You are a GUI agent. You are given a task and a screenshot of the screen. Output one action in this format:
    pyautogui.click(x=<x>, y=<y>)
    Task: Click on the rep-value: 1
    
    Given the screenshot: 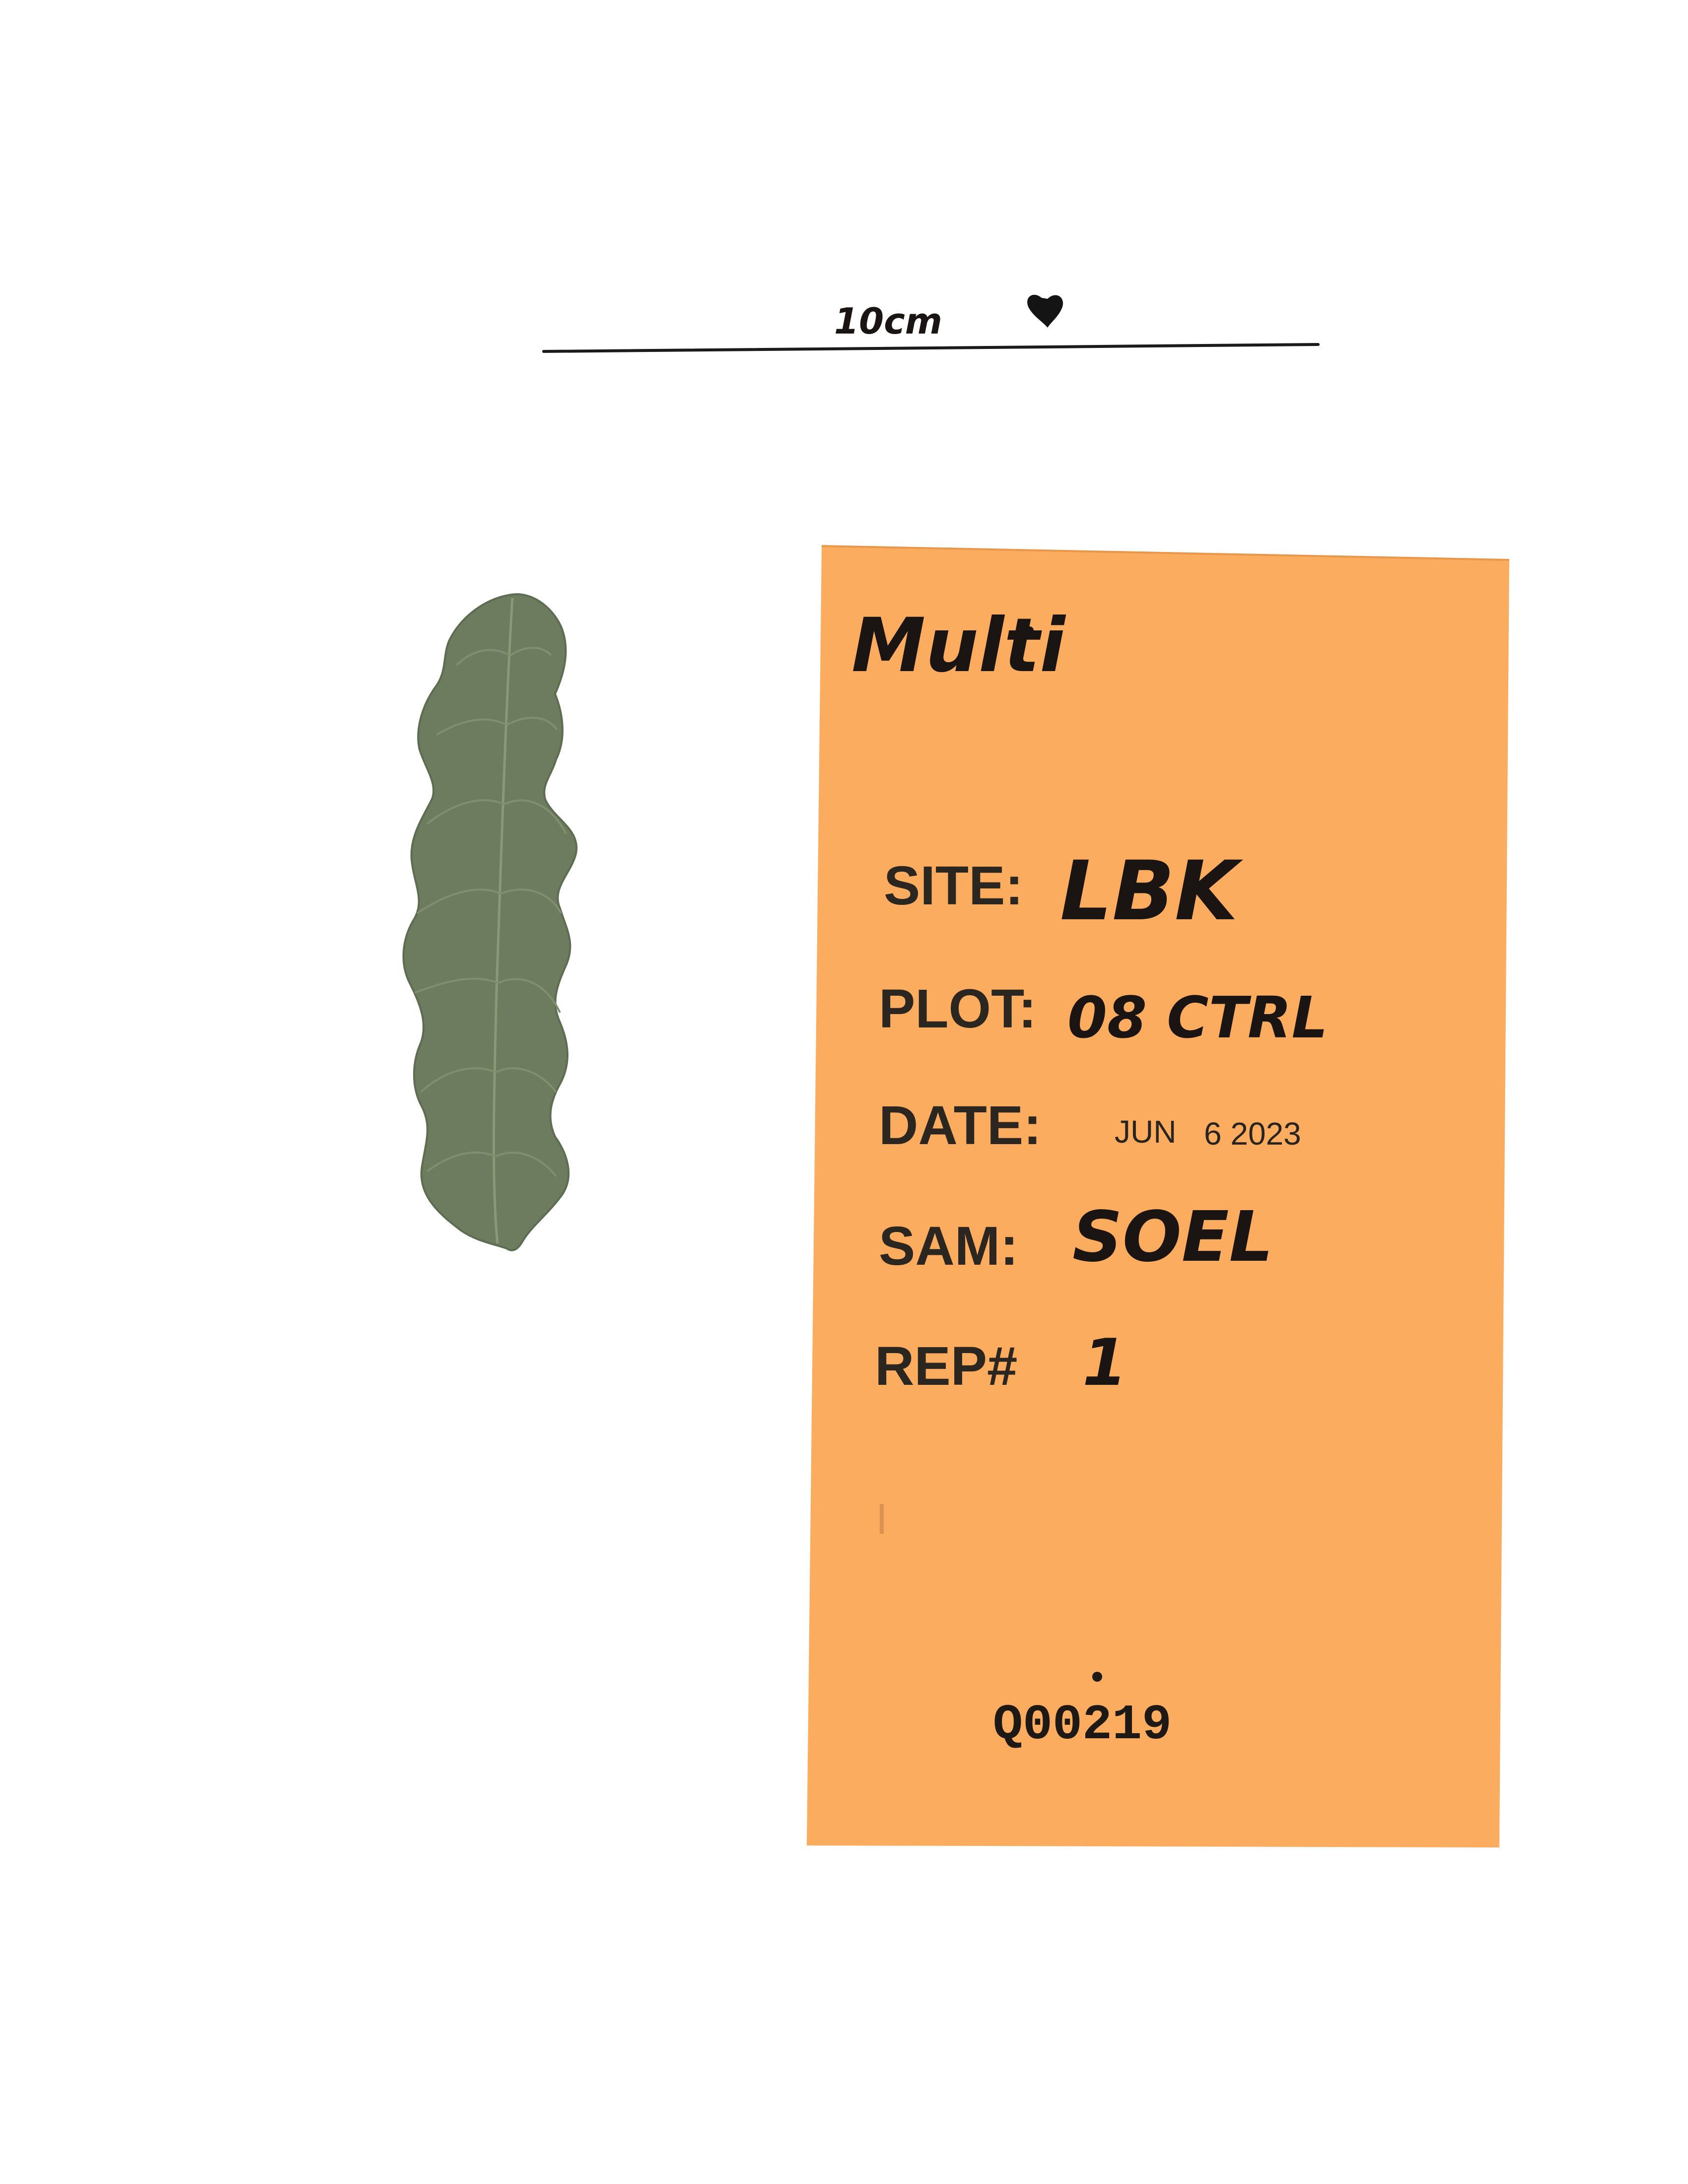 What is the action you would take?
    pyautogui.click(x=1104, y=1362)
    